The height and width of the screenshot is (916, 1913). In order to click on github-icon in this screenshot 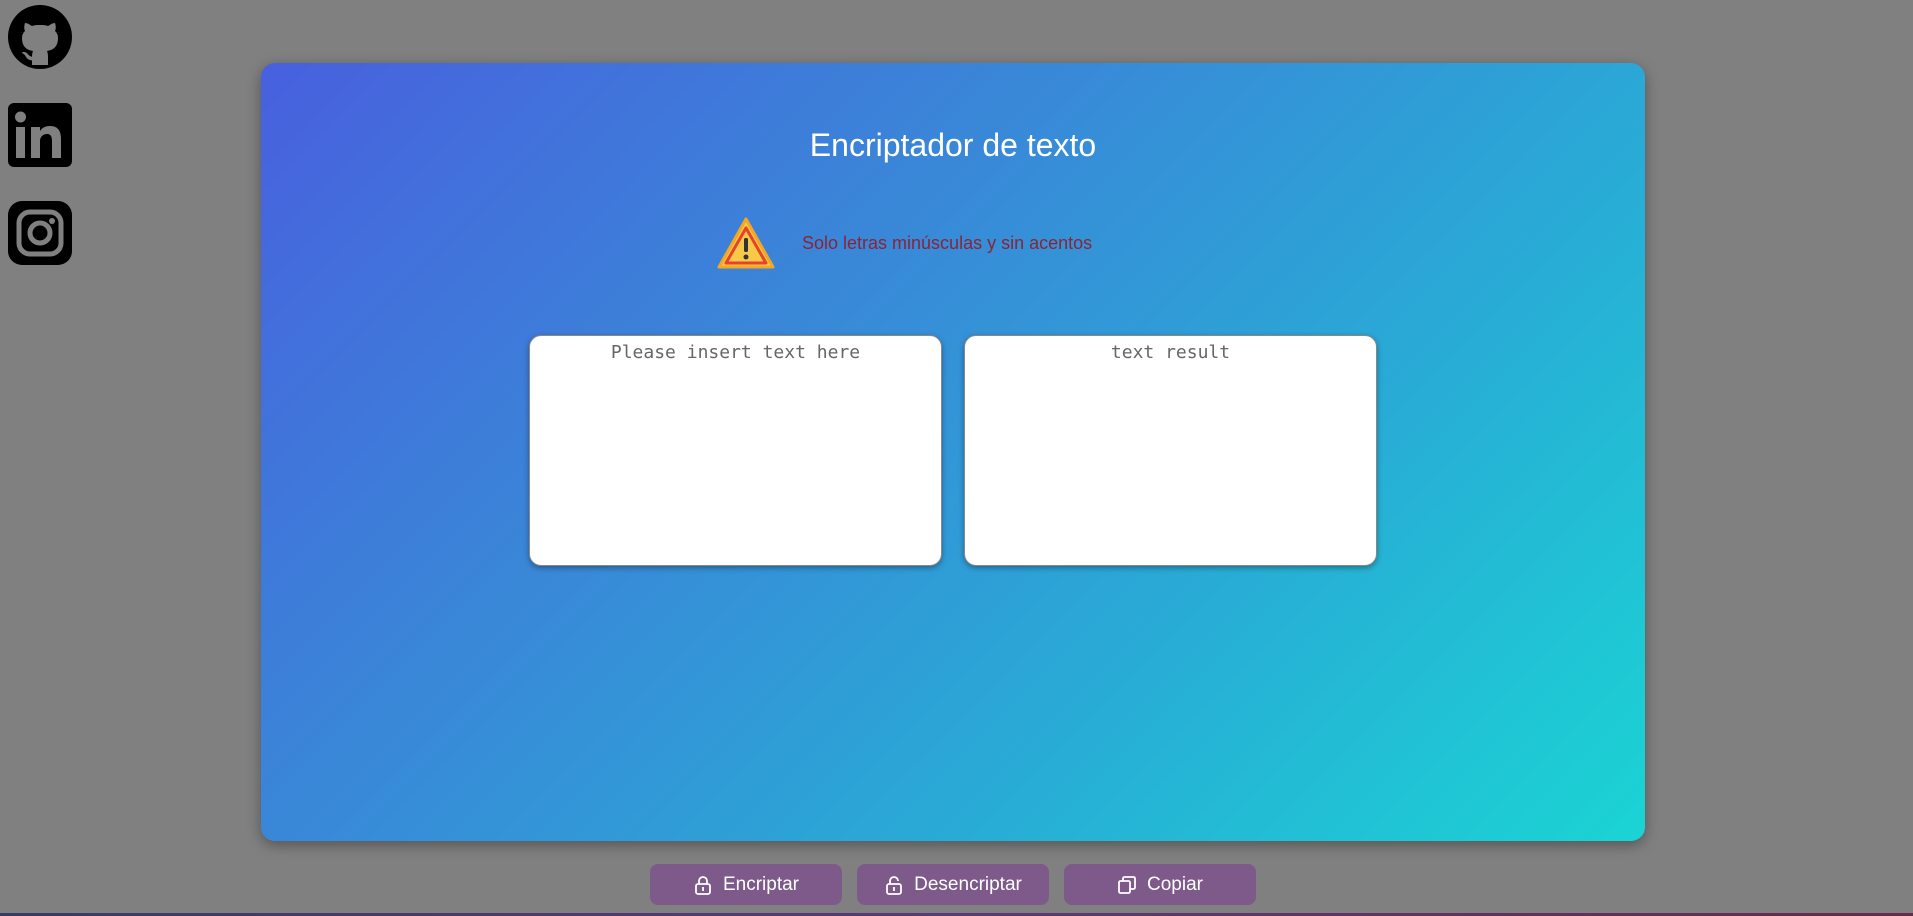, I will do `click(40, 37)`.